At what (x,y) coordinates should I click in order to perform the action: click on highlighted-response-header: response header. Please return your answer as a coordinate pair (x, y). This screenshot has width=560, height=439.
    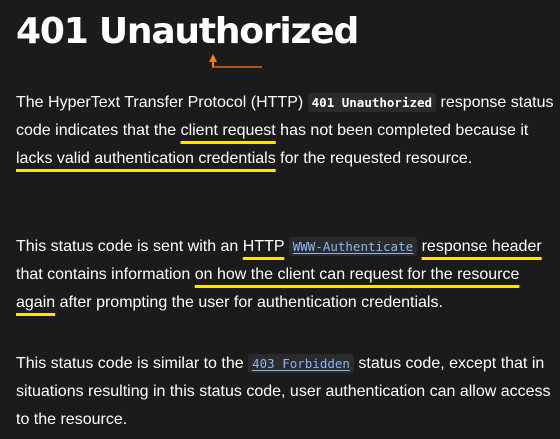
    Looking at the image, I should click on (481, 246).